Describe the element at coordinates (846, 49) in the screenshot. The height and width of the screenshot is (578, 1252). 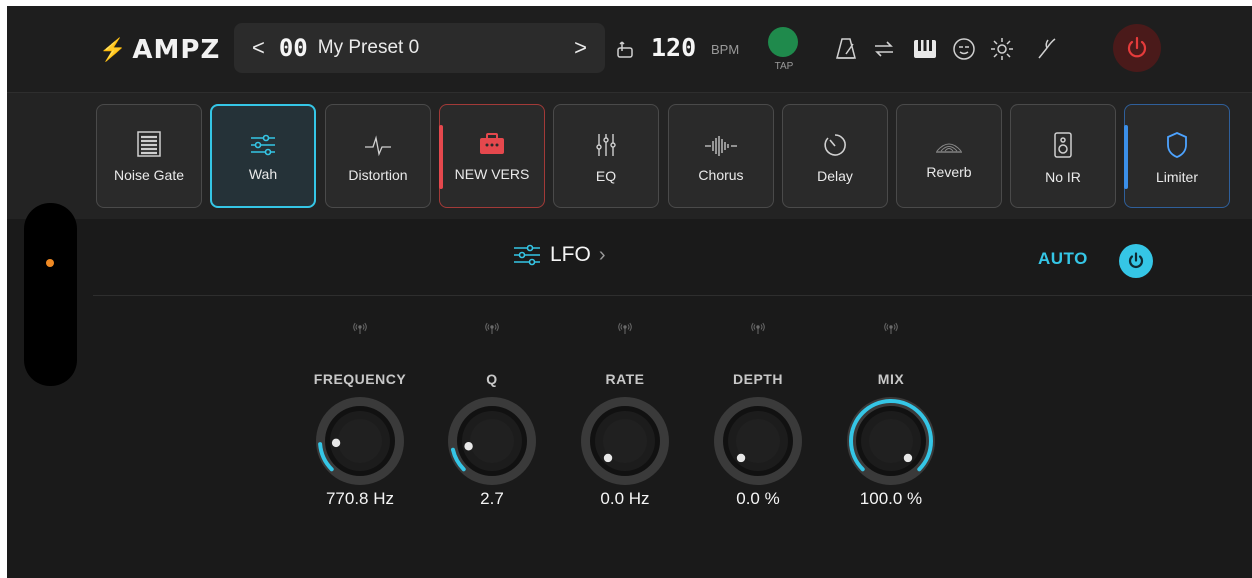
I see `metronome-icon` at that location.